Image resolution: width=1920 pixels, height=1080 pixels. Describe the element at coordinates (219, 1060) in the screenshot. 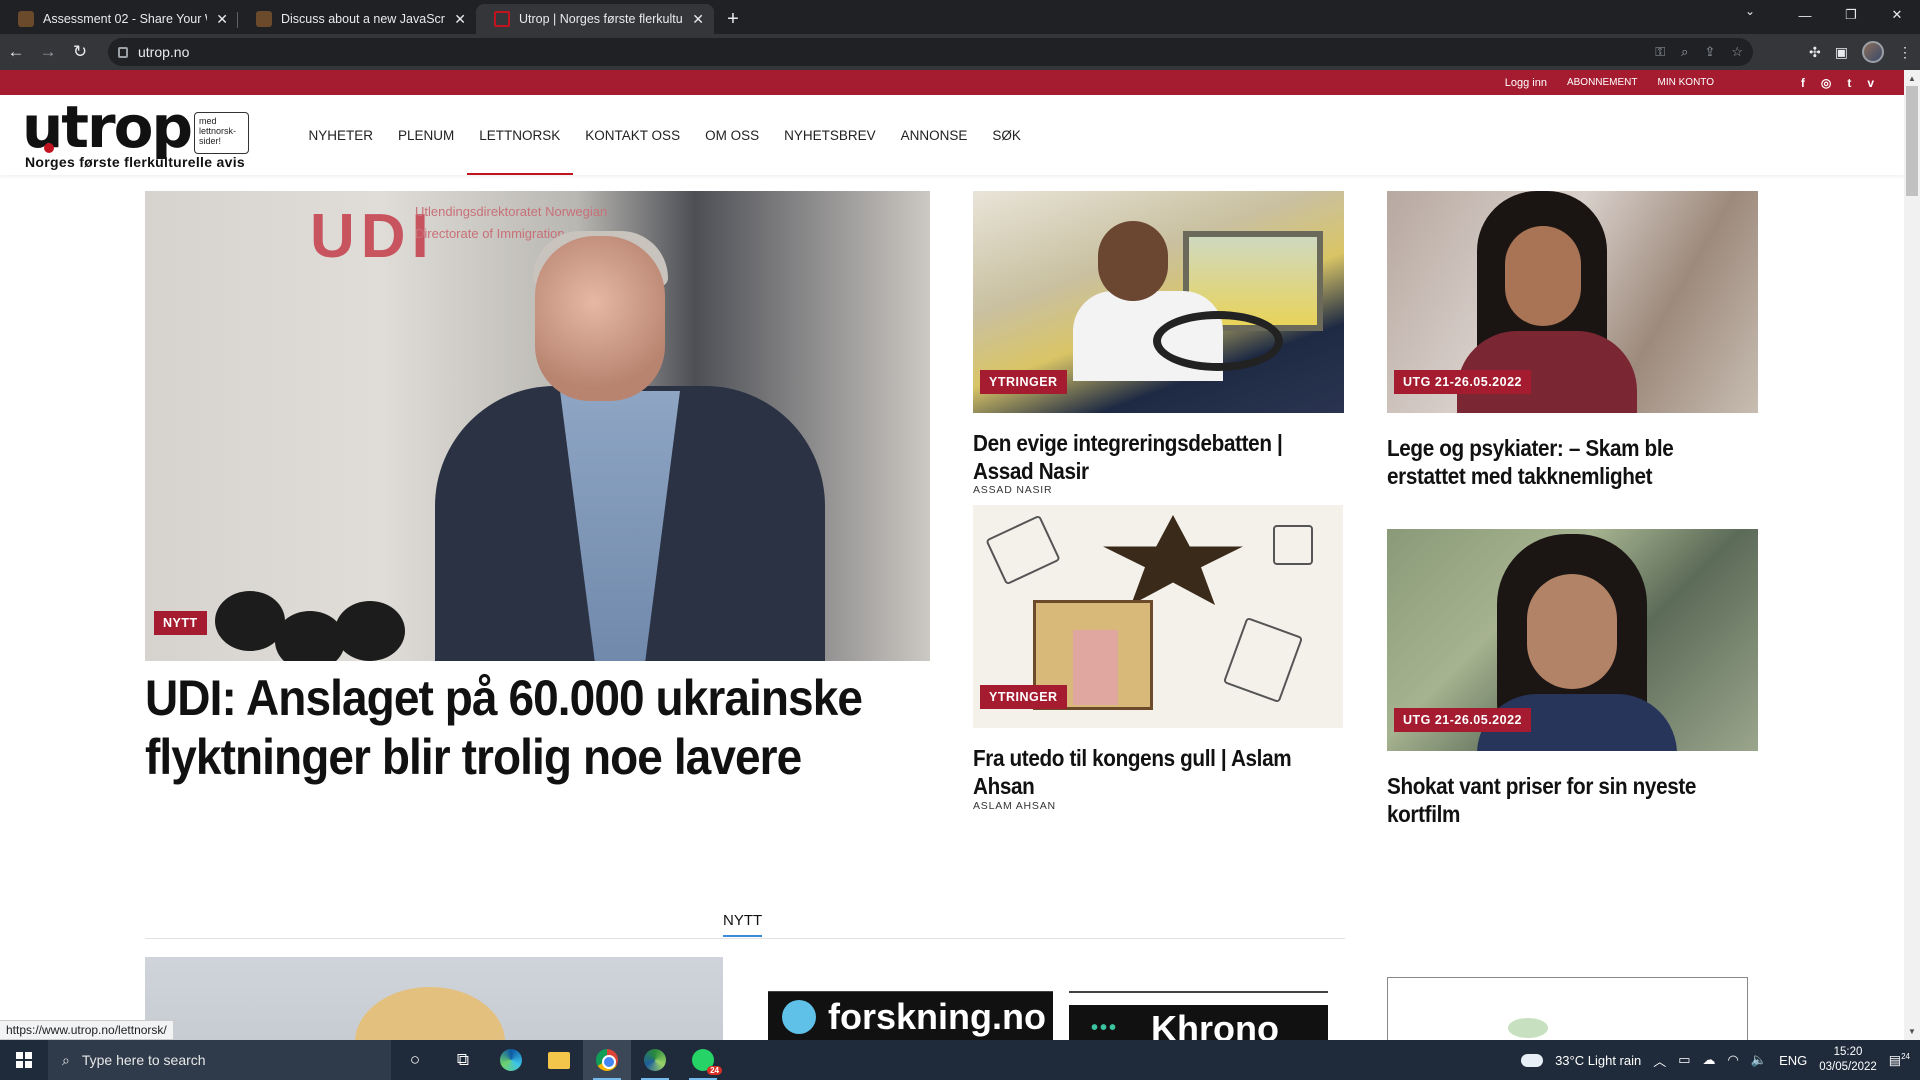

I see `taskbar-search: ⌕ Type here to search` at that location.